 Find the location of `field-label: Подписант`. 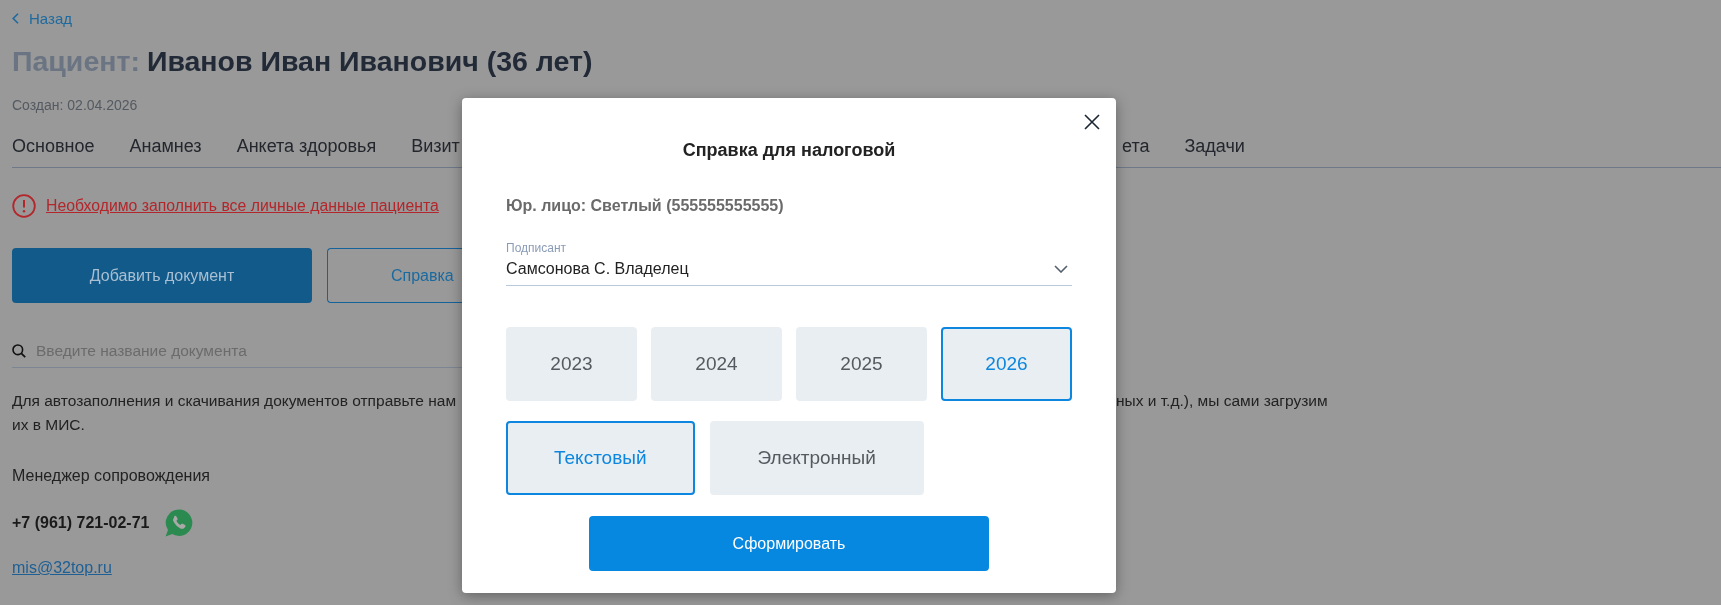

field-label: Подписант is located at coordinates (536, 248).